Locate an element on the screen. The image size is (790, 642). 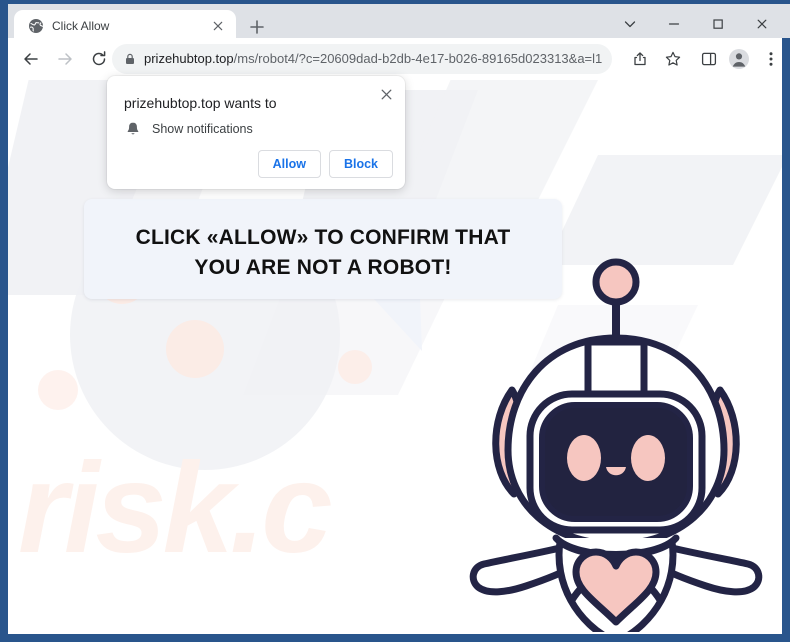
permission-dialog-actions: Allow Block is located at coordinates (325, 164).